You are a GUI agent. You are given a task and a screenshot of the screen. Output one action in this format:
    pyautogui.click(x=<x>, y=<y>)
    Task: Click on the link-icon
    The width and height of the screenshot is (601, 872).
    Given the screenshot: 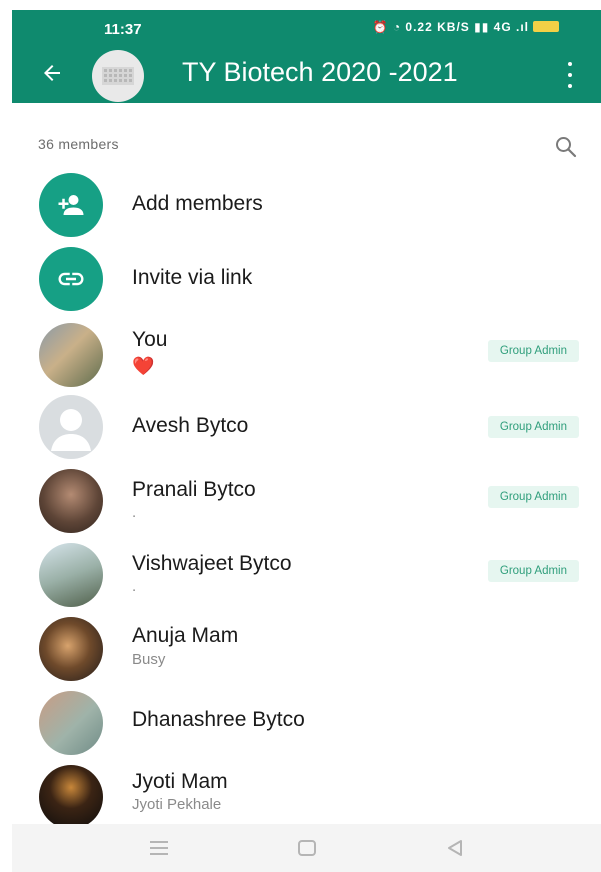 What is the action you would take?
    pyautogui.click(x=71, y=279)
    